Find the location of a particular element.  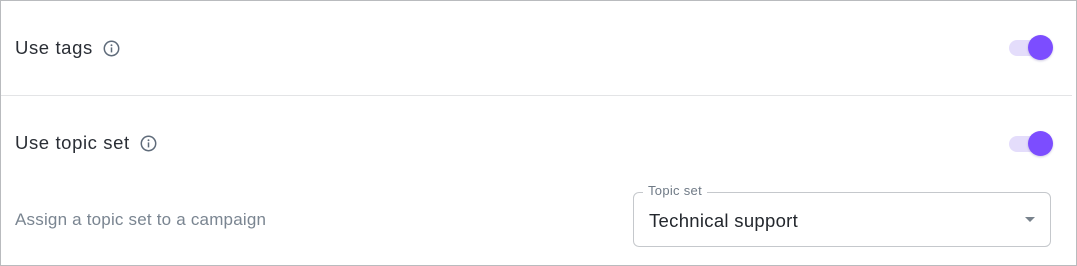

use-tags-label-group: Use tags is located at coordinates (67, 48).